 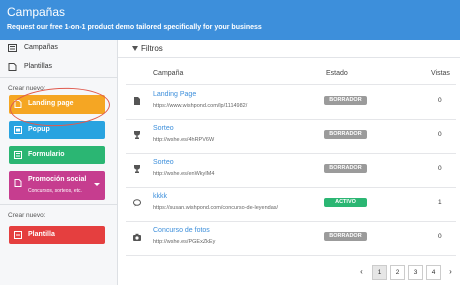 I want to click on form-icon, so click(x=18, y=155).